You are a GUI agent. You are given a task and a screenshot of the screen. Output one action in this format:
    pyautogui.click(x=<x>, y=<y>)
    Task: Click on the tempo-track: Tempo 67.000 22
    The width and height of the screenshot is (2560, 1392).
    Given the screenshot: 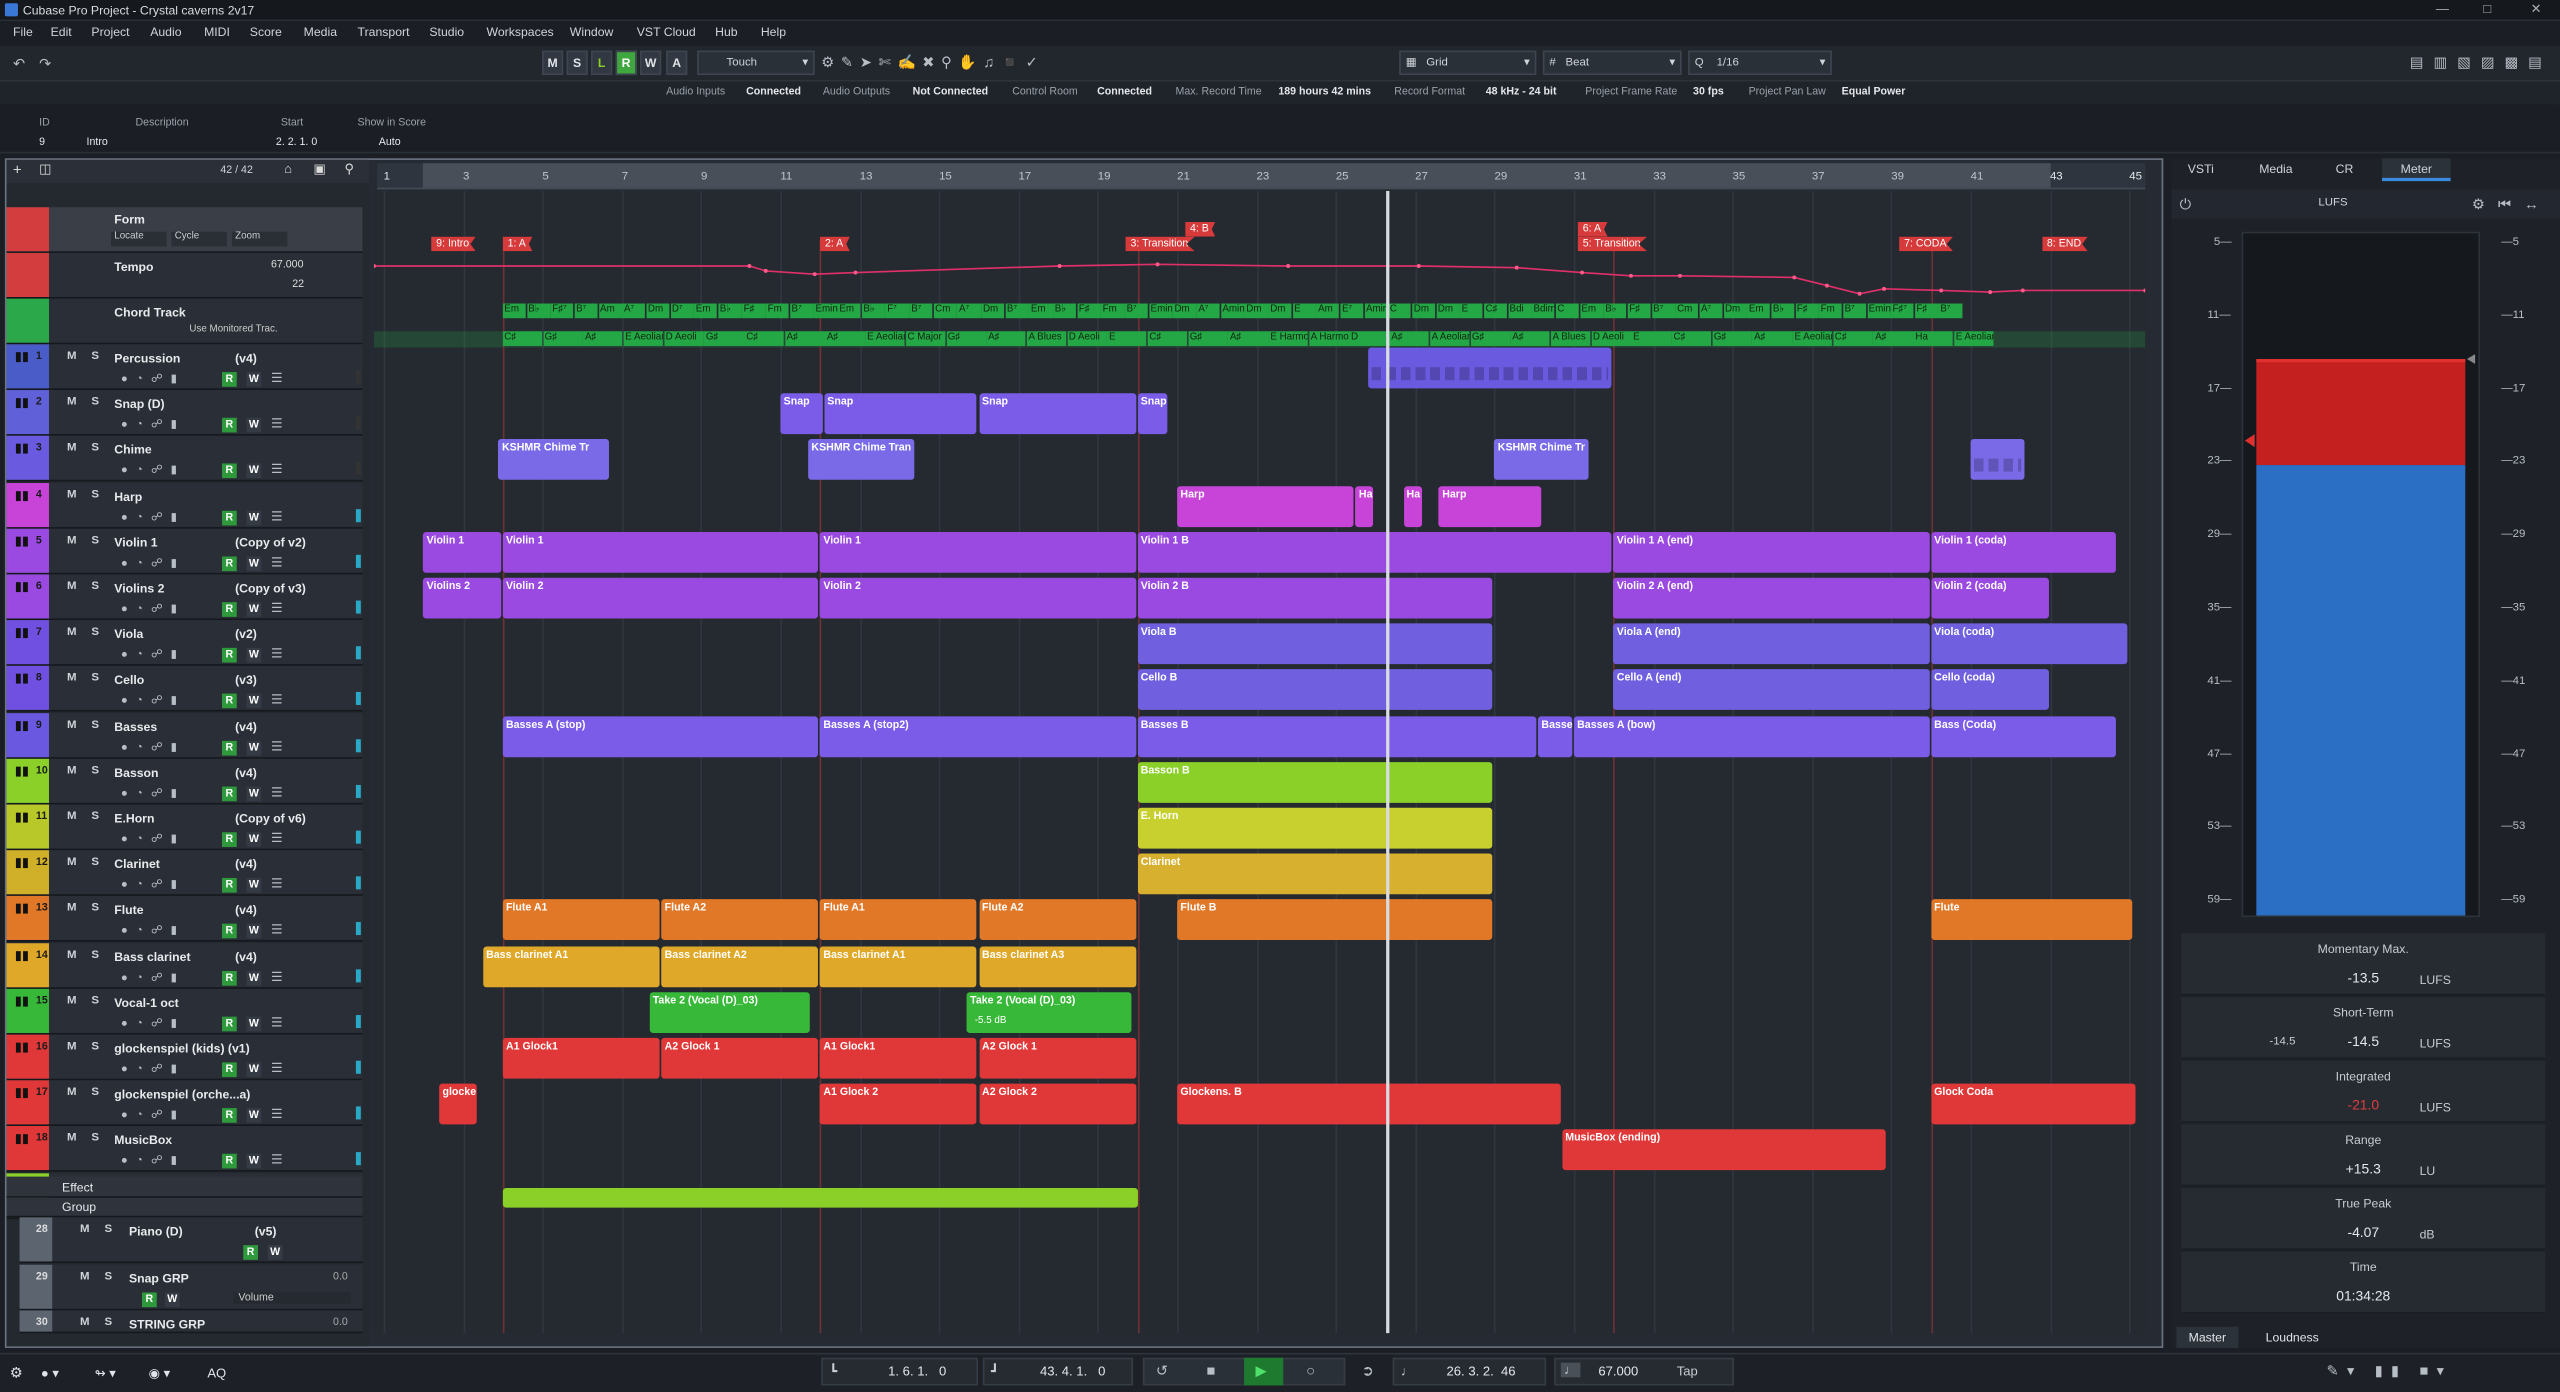 What is the action you would take?
    pyautogui.click(x=184, y=275)
    